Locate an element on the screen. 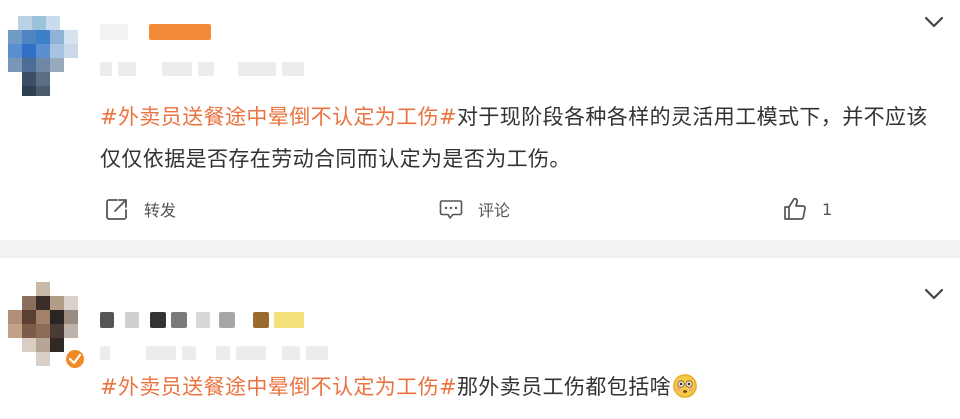 The image size is (960, 419). comment-label: 评论 is located at coordinates (494, 210).